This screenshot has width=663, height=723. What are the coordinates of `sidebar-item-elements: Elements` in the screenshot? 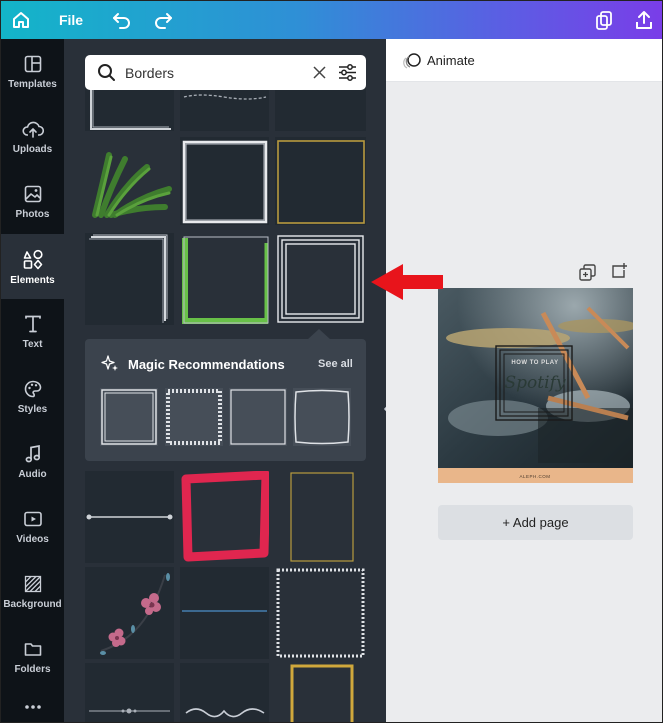 It's located at (32, 266).